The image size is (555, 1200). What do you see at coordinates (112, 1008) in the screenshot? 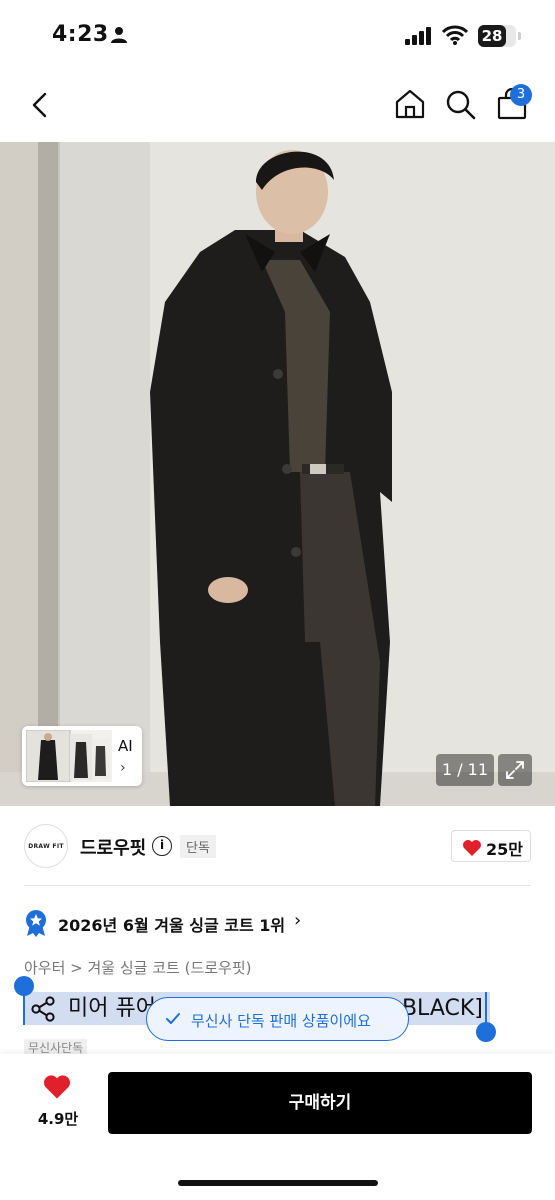
I see `product-title-start: 미어 퓨어` at bounding box center [112, 1008].